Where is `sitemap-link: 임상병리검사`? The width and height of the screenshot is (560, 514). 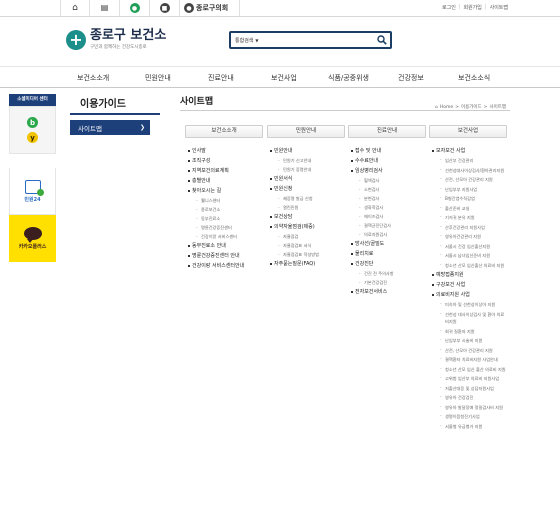 sitemap-link: 임상병리검사 is located at coordinates (387, 171).